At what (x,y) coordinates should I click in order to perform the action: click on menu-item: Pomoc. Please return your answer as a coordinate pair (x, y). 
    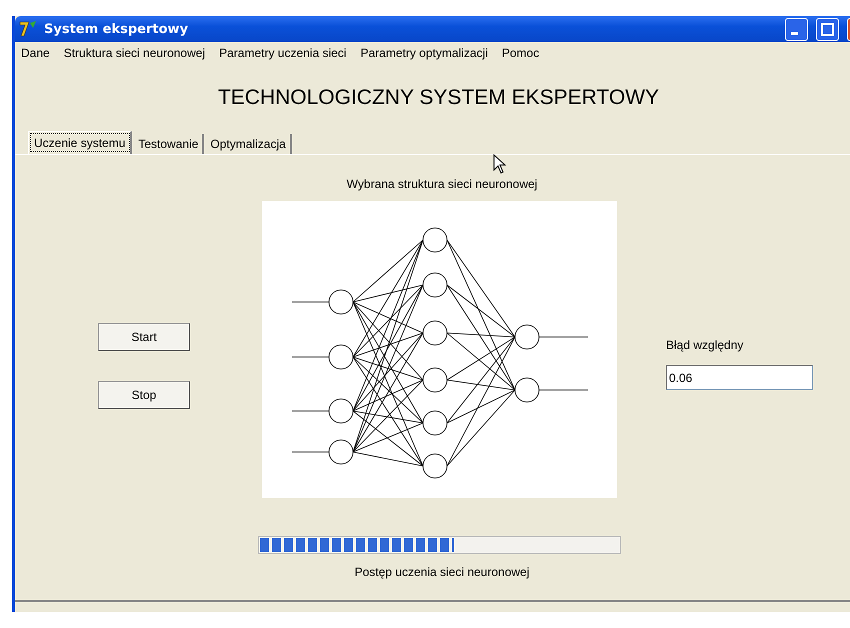
    Looking at the image, I should click on (521, 53).